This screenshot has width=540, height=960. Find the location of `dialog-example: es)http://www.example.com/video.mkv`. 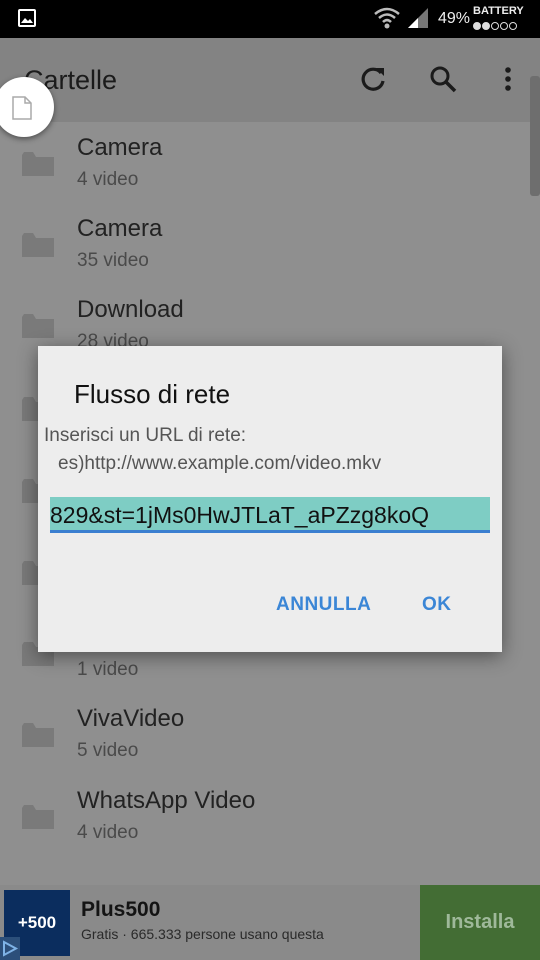

dialog-example: es)http://www.example.com/video.mkv is located at coordinates (220, 463).